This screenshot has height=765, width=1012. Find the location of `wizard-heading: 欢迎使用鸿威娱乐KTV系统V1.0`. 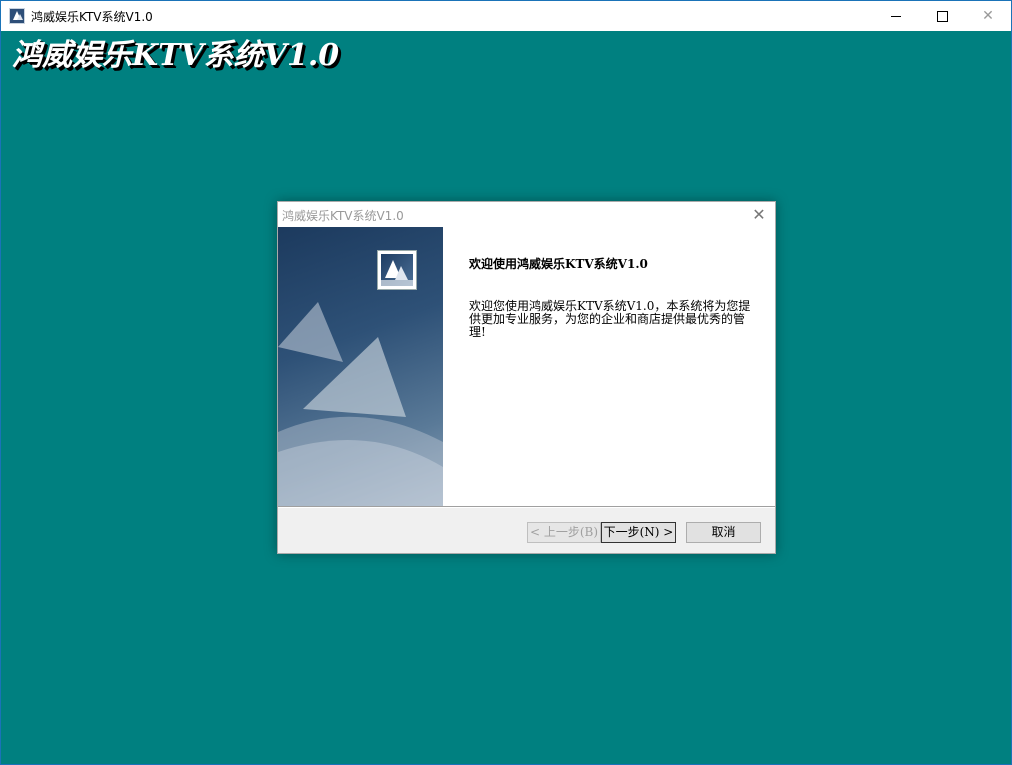

wizard-heading: 欢迎使用鸿威娱乐KTV系统V1.0 is located at coordinates (558, 264).